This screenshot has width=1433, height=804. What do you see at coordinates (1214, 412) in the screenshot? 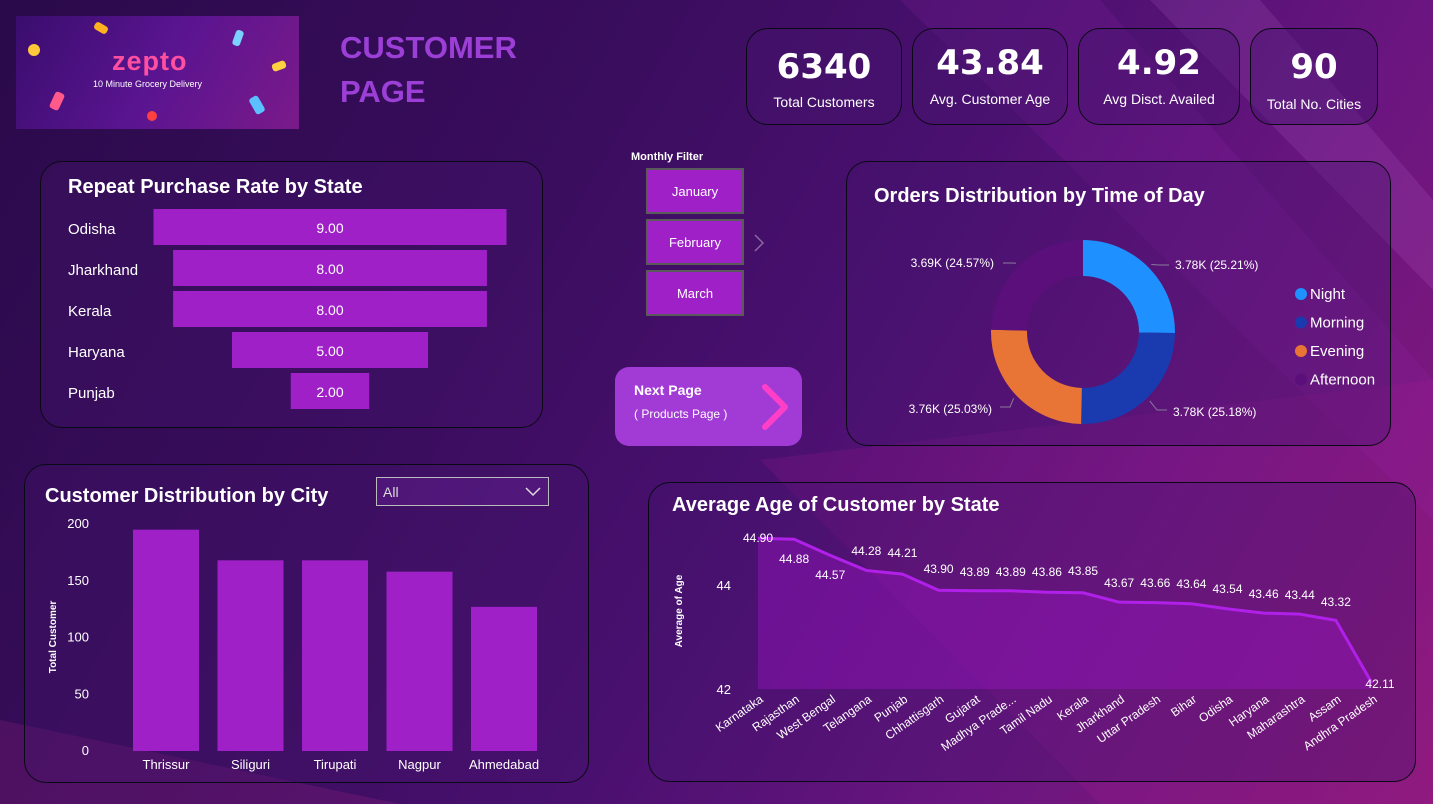
I see `donut-data-label: 3.78K (25.18%)` at bounding box center [1214, 412].